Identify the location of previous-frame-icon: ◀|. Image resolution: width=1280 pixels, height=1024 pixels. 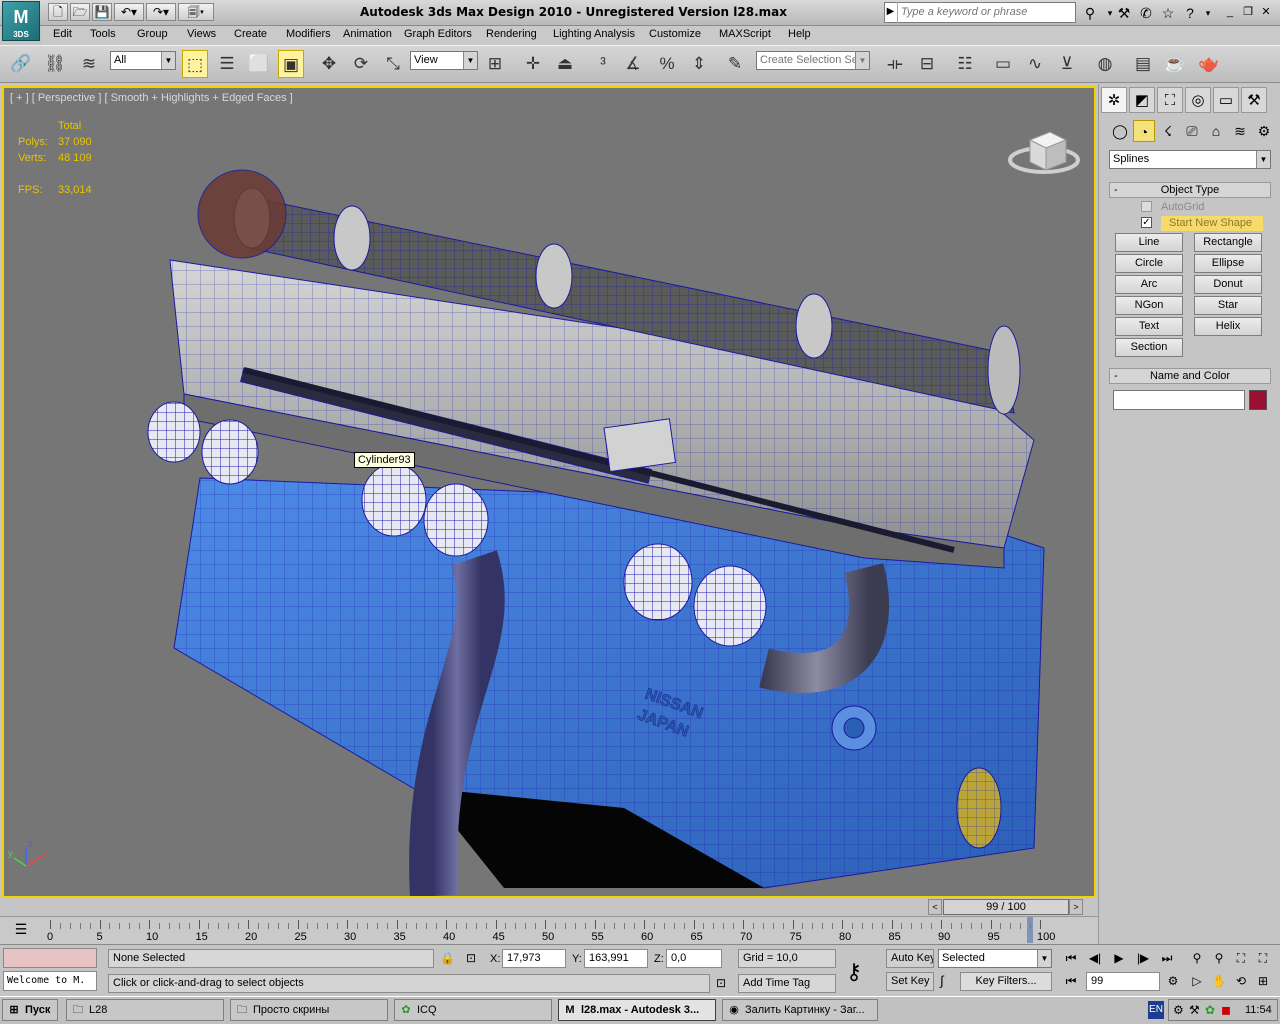
(1095, 958).